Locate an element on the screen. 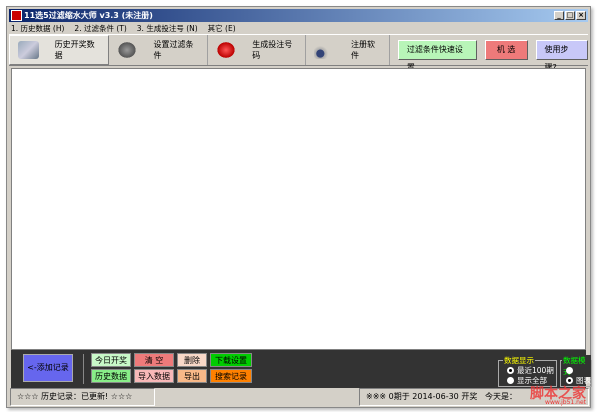 This screenshot has width=600, height=412. tab-register: 注册软件 is located at coordinates (348, 50).